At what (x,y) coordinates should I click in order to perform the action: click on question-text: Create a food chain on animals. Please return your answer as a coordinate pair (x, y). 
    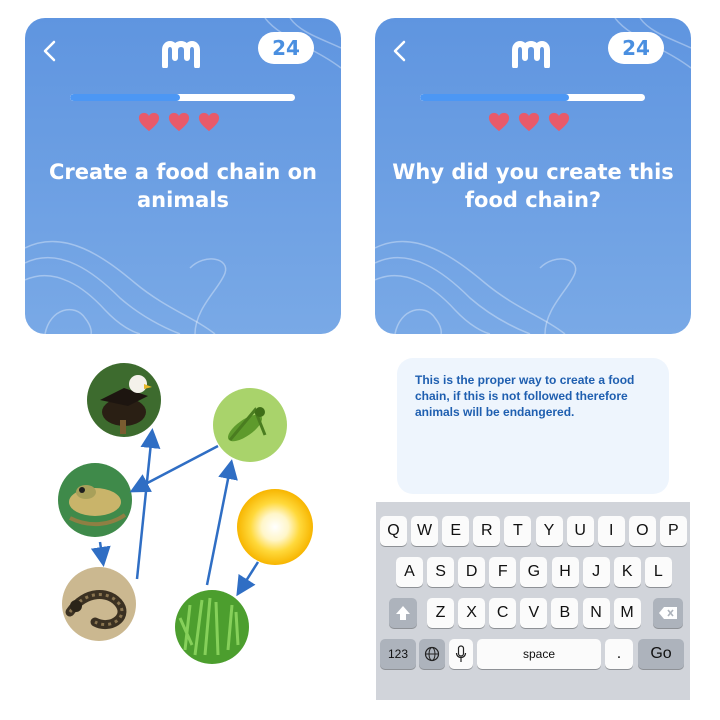
    Looking at the image, I should click on (183, 186).